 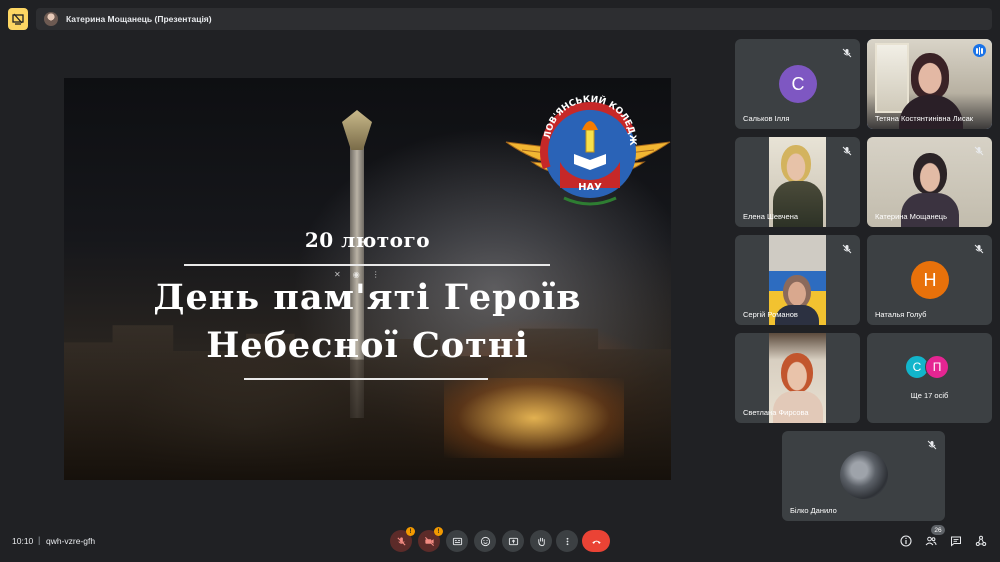 What do you see at coordinates (367, 265) in the screenshot?
I see `slide-divider-top` at bounding box center [367, 265].